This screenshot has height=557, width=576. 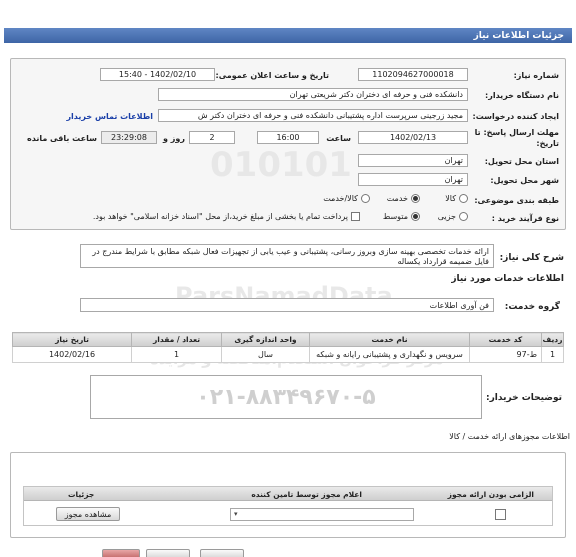 I want to click on need-number-field: 1102094627000018, so click(x=413, y=74).